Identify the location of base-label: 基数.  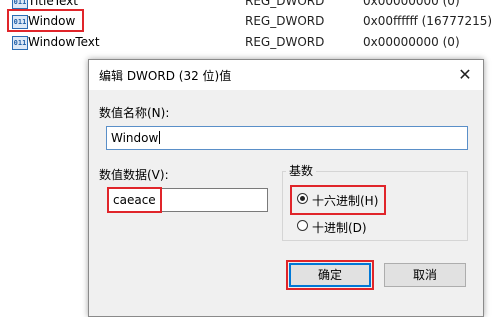
(301, 170).